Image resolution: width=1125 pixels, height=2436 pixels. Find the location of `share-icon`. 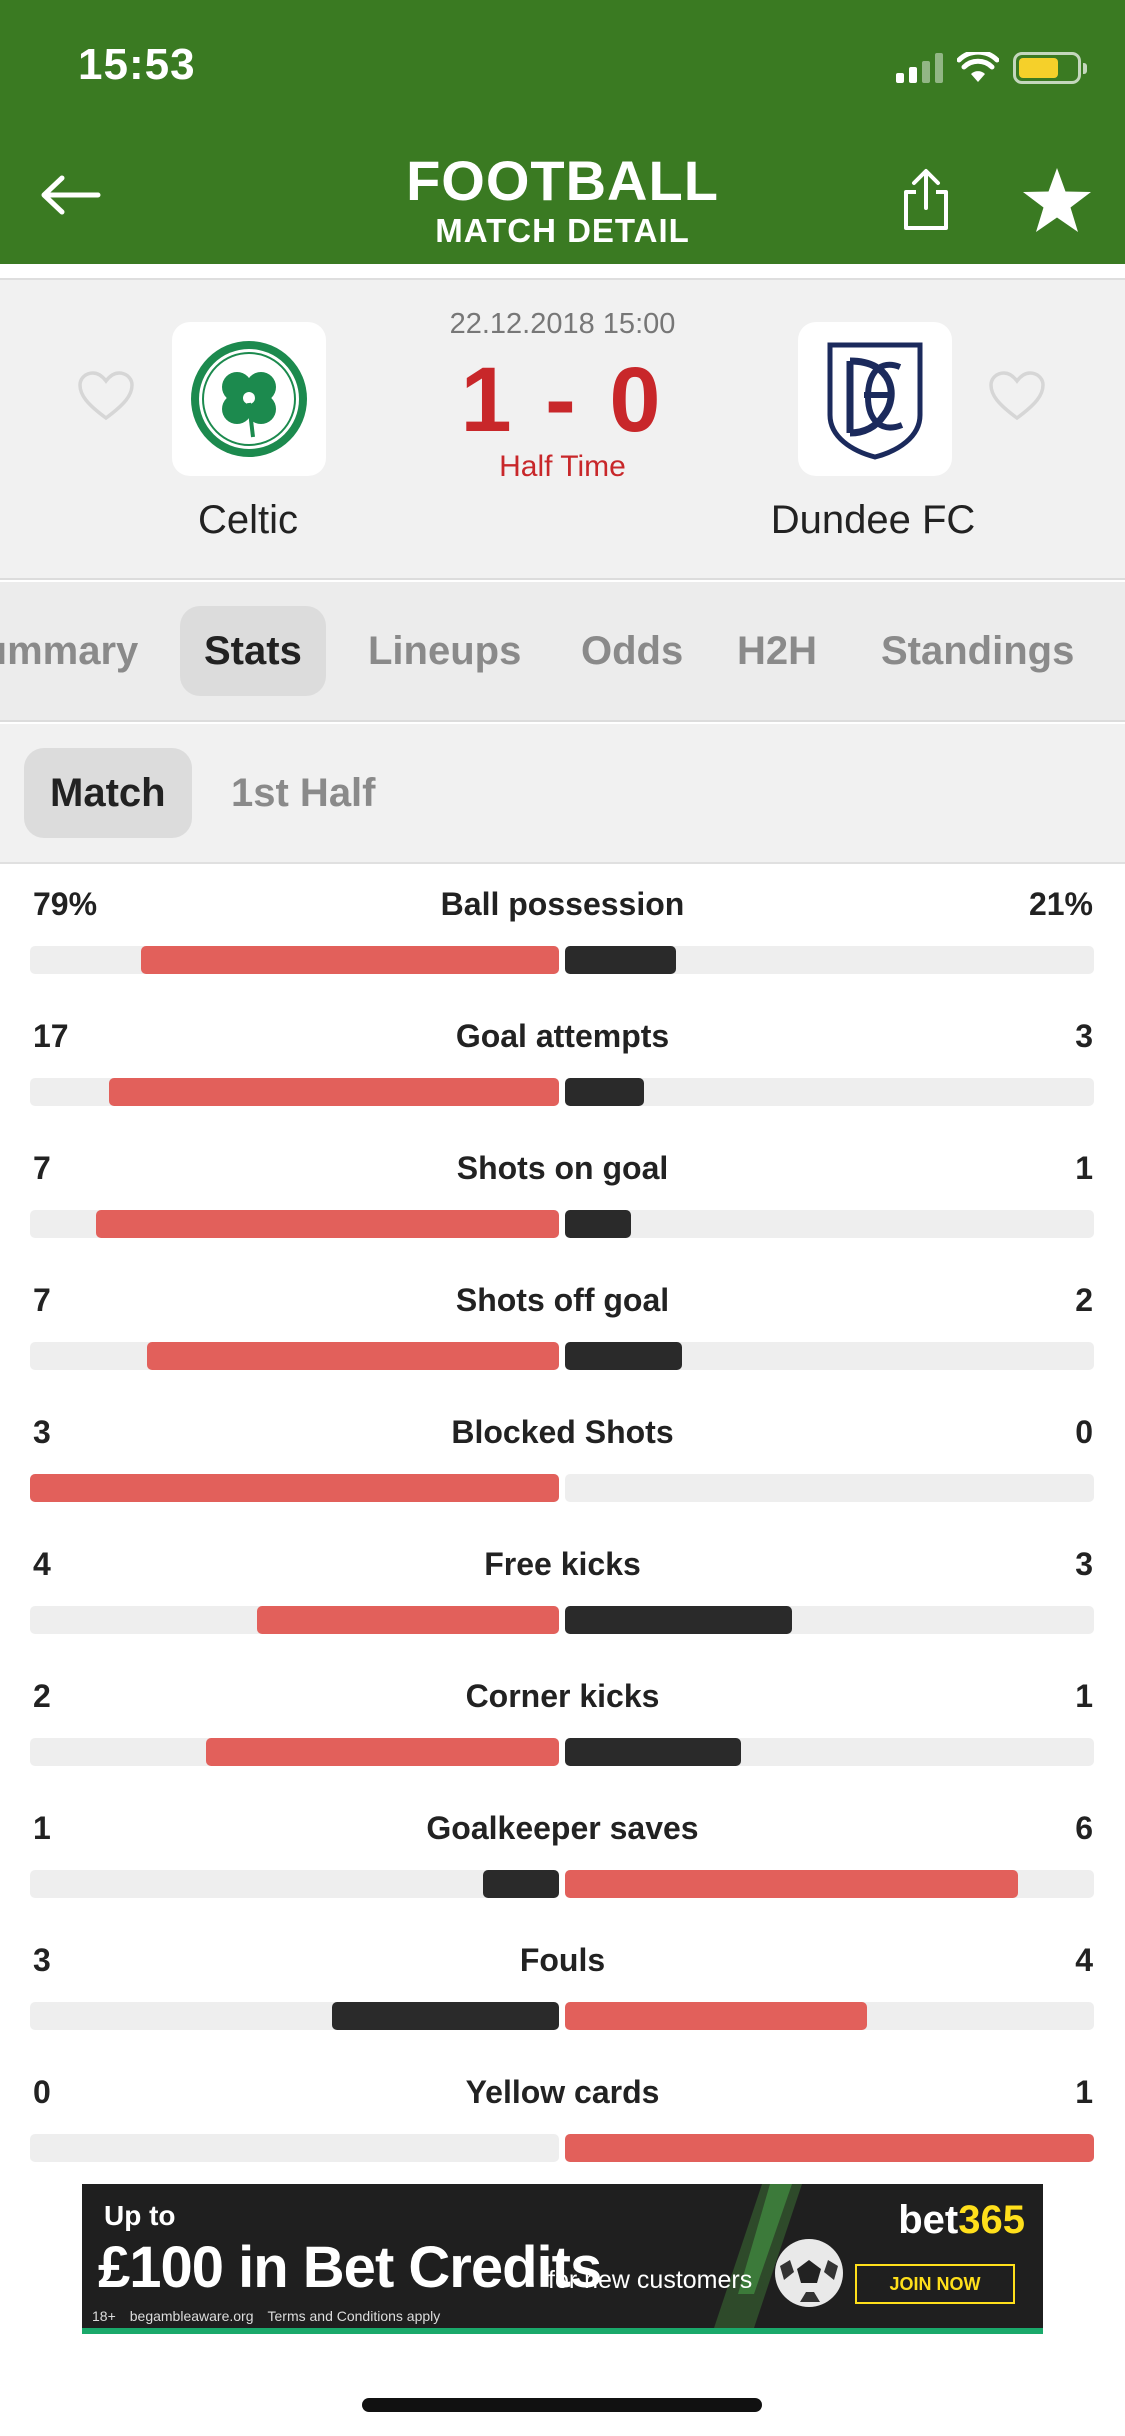

share-icon is located at coordinates (926, 199).